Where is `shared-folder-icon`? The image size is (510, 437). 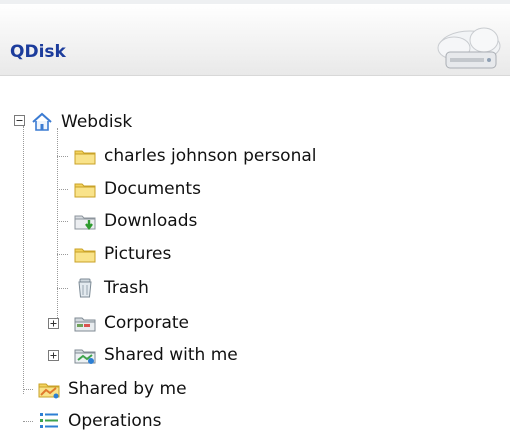
shared-folder-icon is located at coordinates (85, 324).